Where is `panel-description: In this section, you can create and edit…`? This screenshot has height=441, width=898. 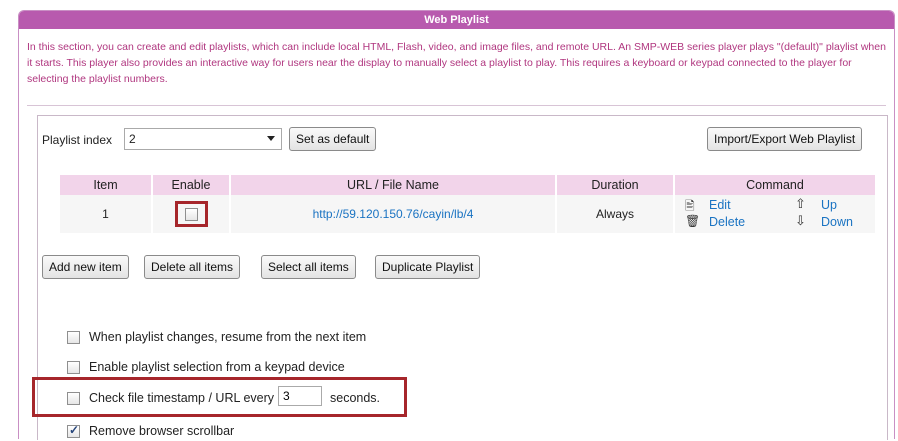
panel-description: In this section, you can create and edit… is located at coordinates (456, 63).